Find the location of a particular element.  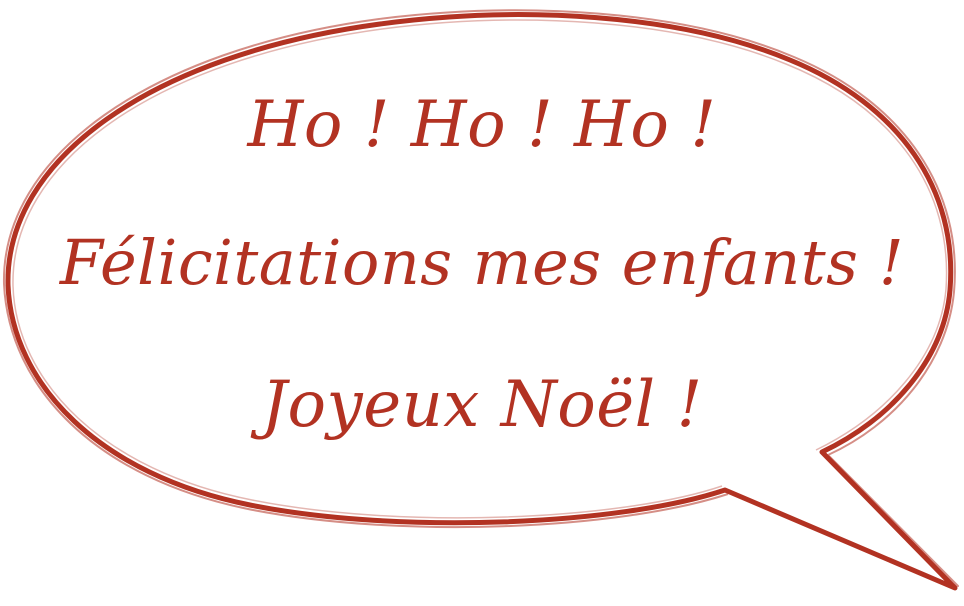

congratulations-line: Félicitations mes enfants ! is located at coordinates (482, 262).